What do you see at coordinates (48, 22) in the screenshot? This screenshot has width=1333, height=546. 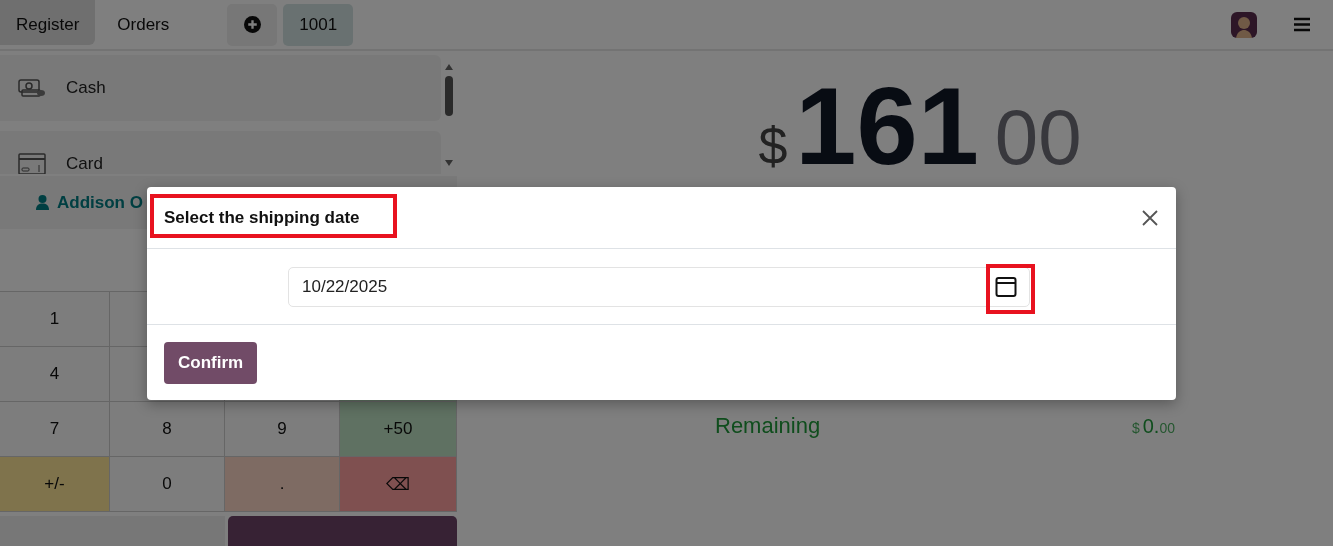 I see `nav-tab: Register` at bounding box center [48, 22].